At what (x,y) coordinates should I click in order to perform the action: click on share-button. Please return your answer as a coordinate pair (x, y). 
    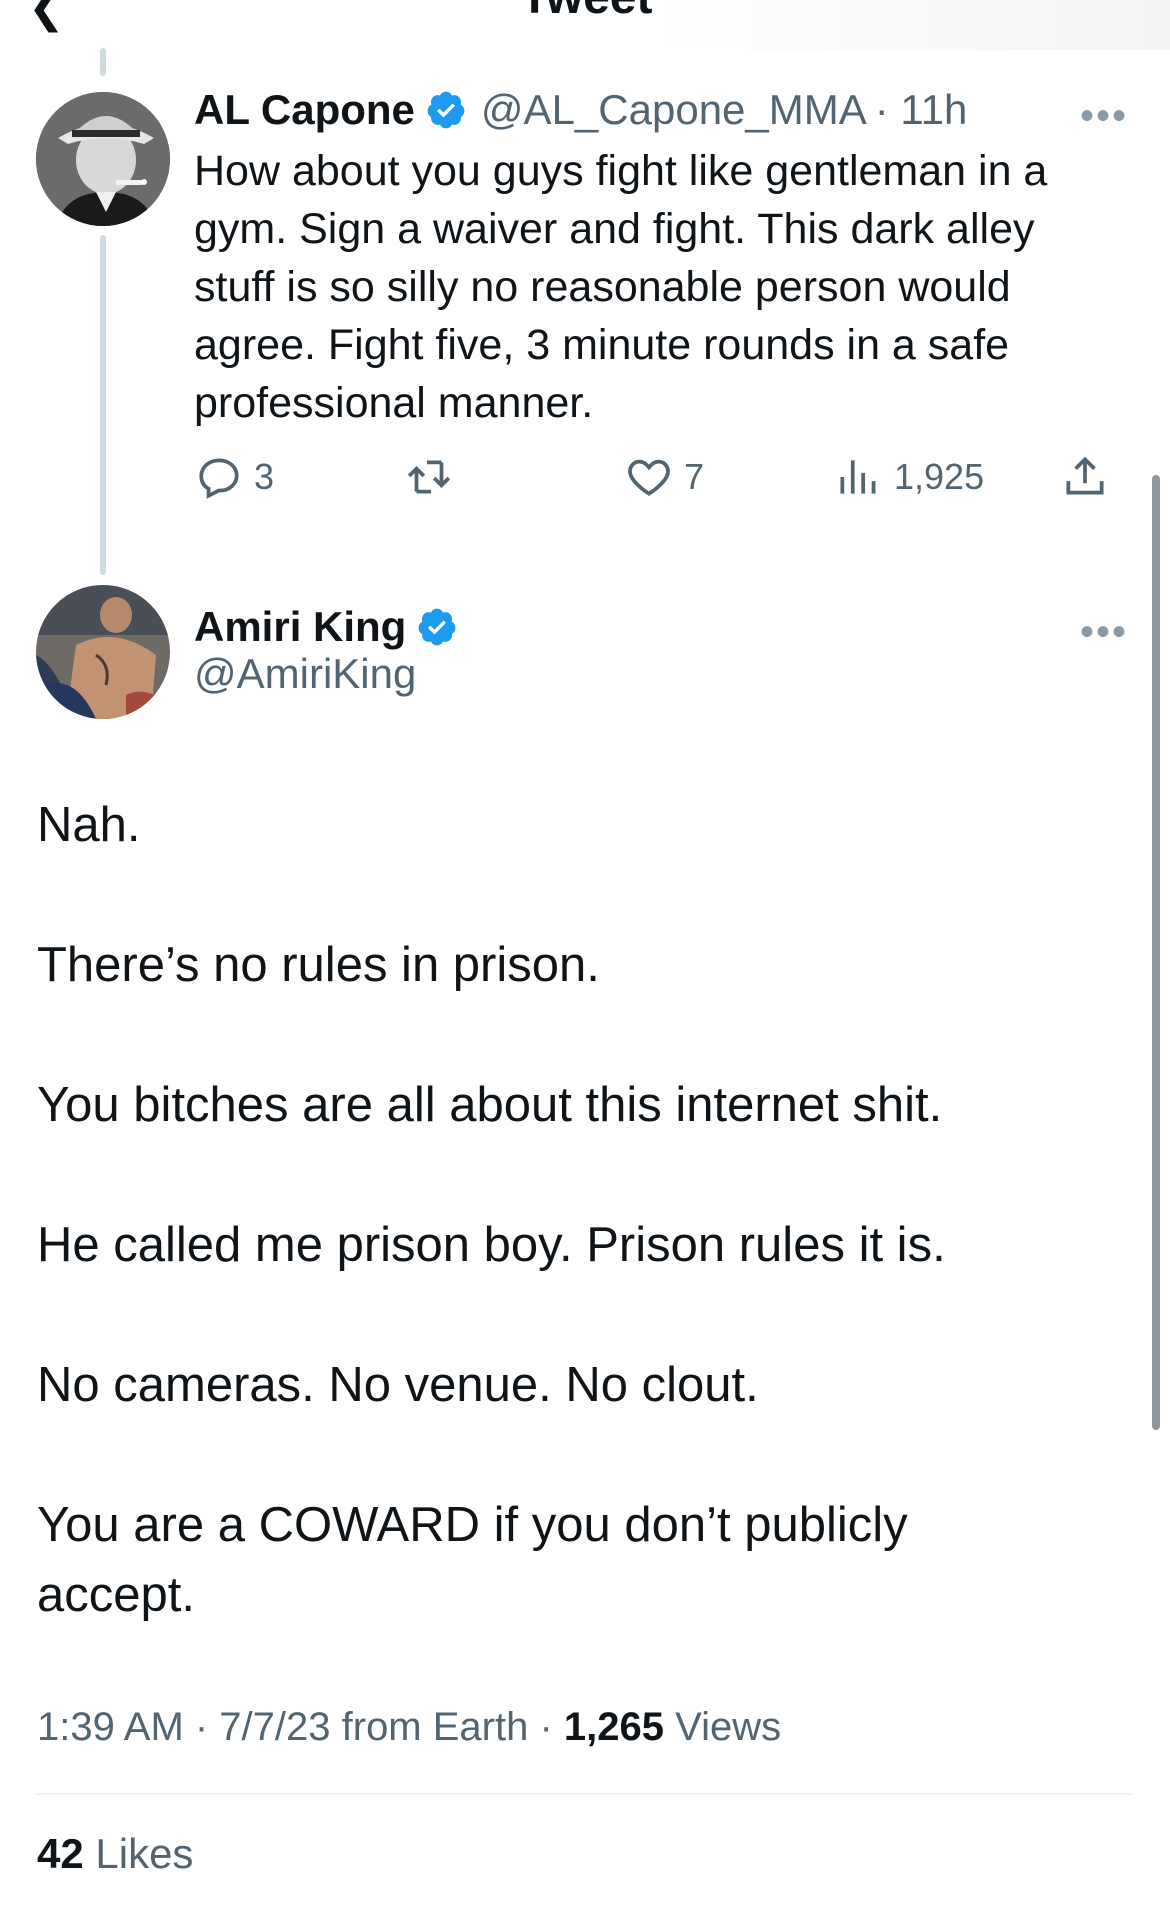
    Looking at the image, I should click on (1085, 477).